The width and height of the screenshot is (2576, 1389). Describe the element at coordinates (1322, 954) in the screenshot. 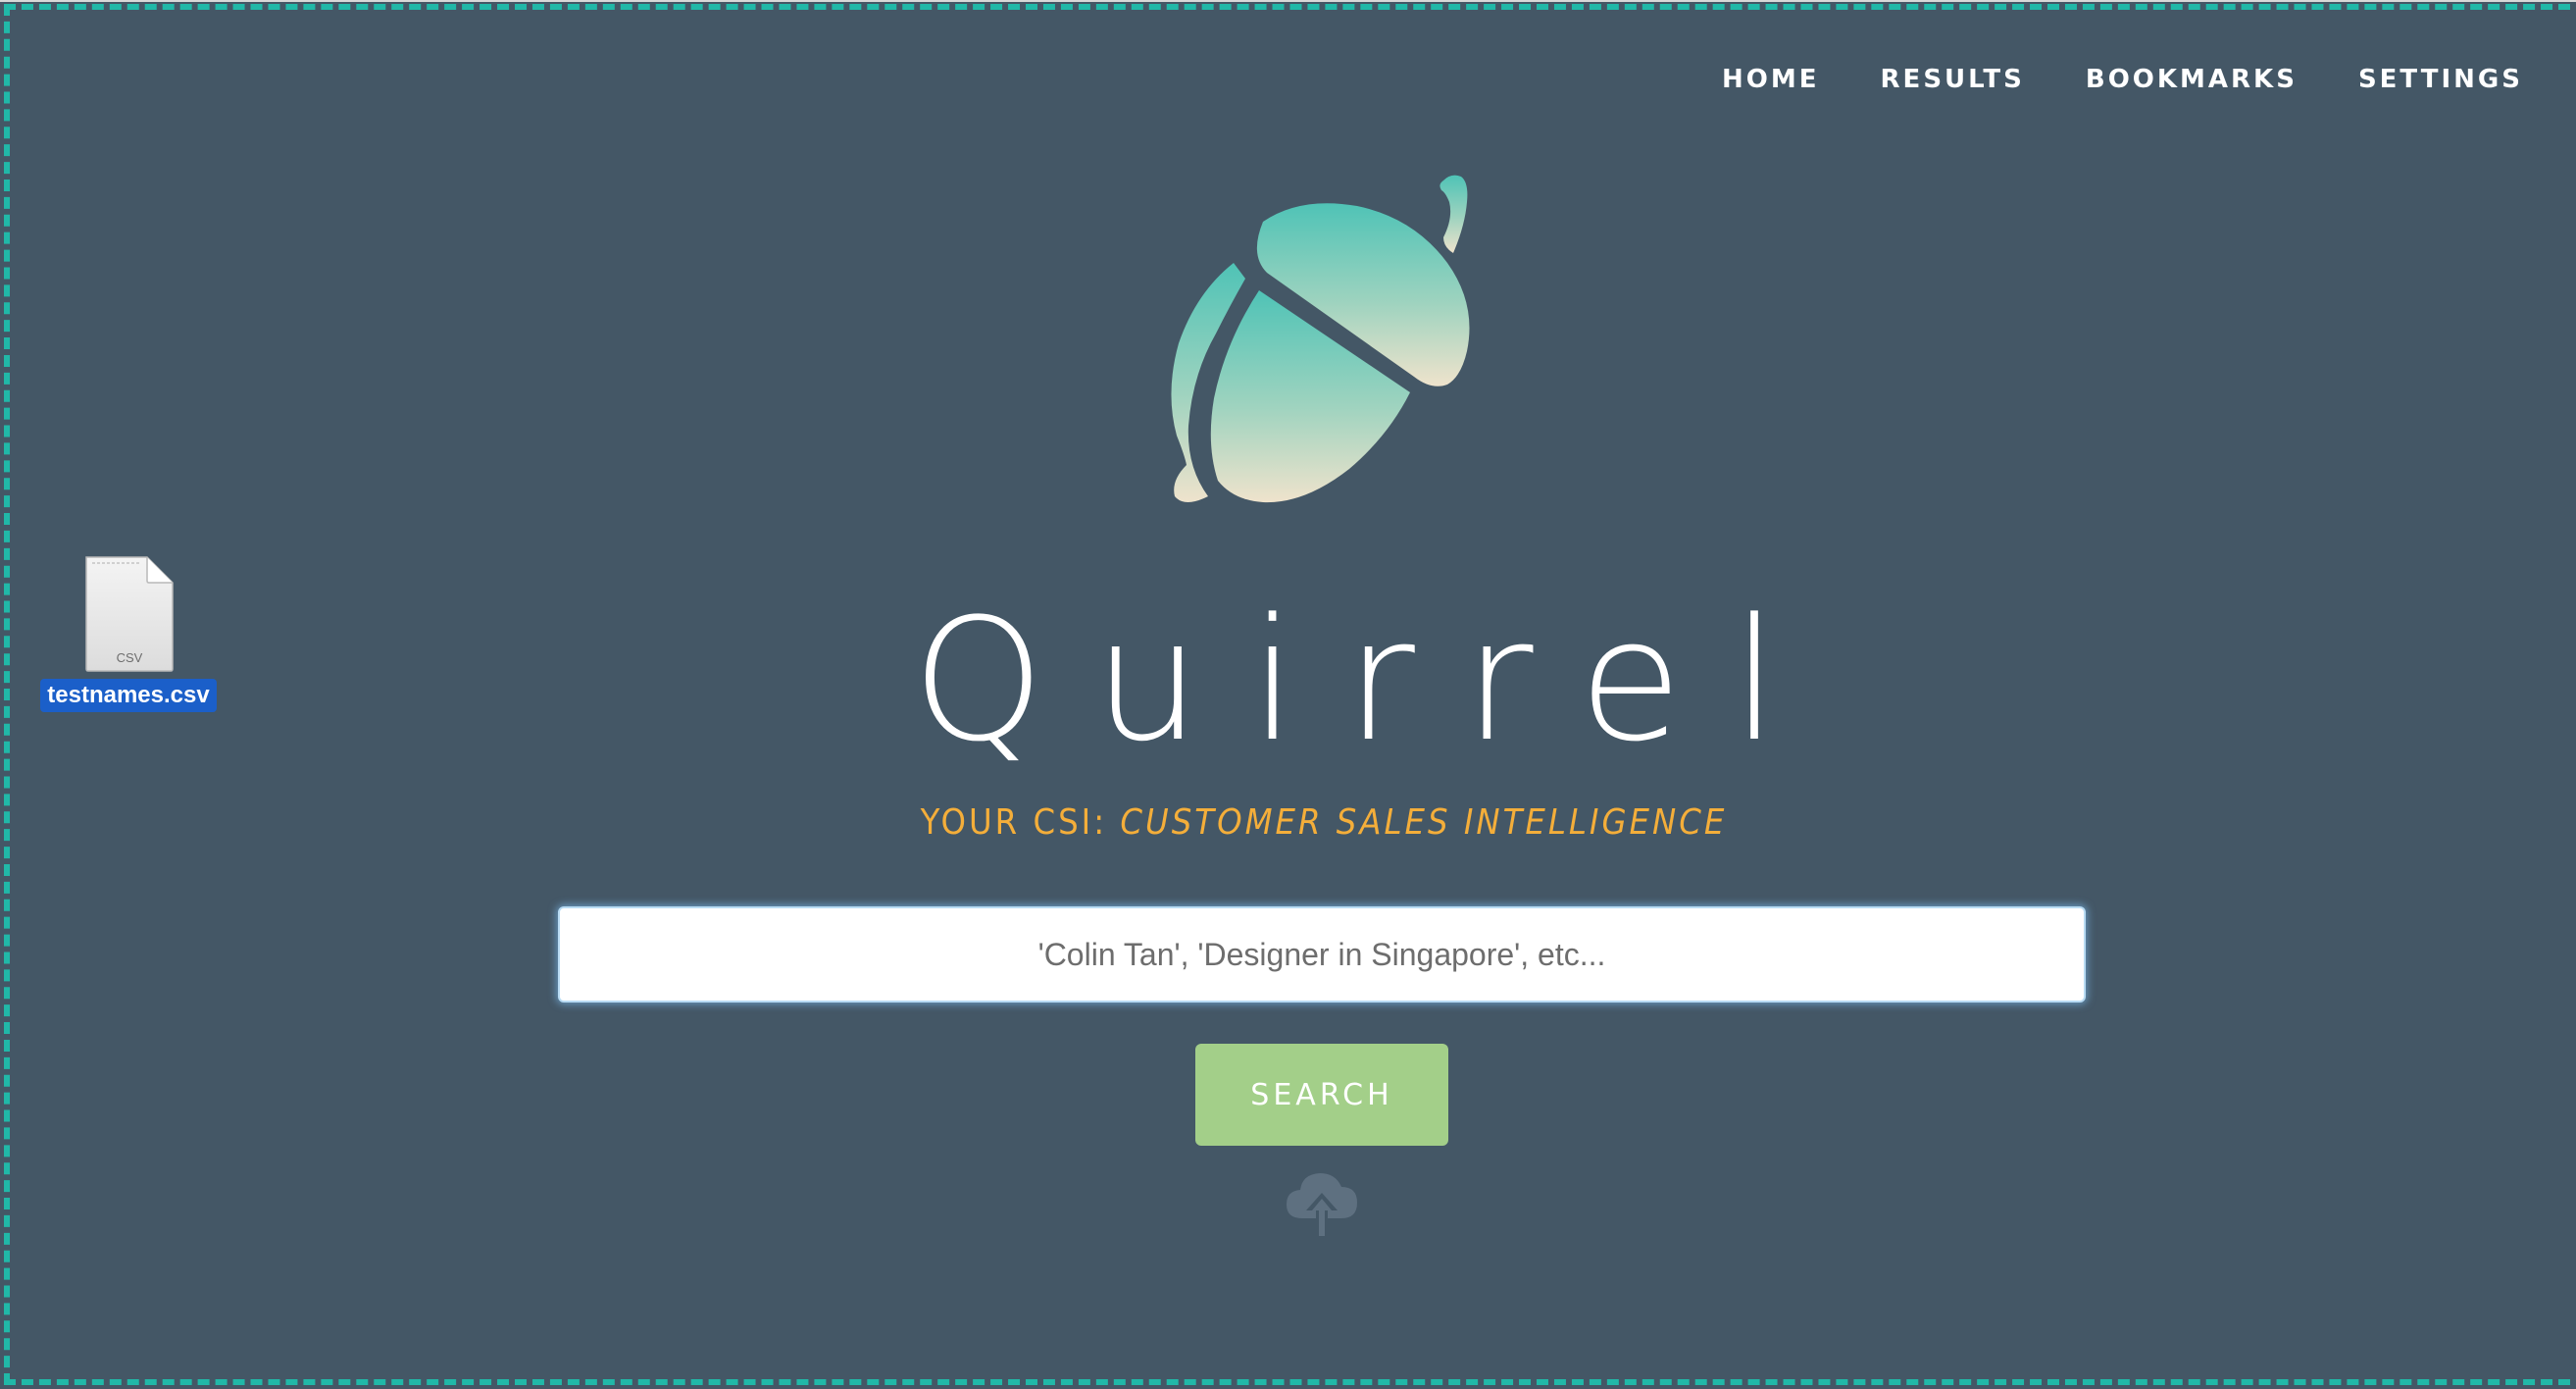

I see `search-input` at that location.